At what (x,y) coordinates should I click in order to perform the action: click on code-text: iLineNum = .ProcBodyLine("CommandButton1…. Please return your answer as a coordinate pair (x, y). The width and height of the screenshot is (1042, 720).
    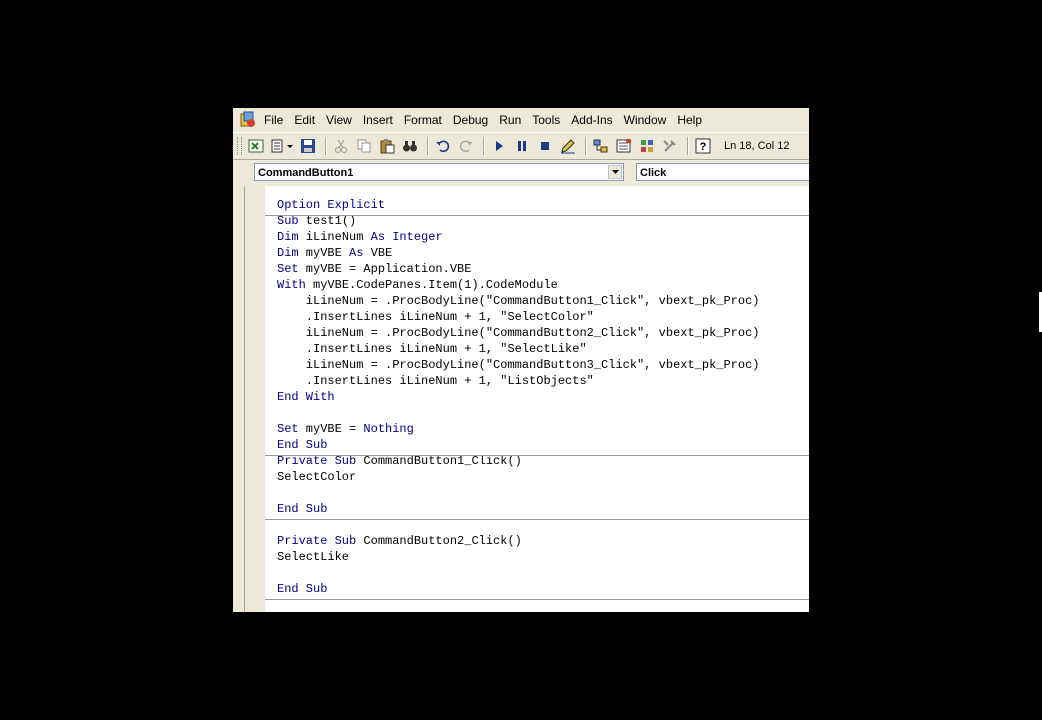
    Looking at the image, I should click on (518, 301).